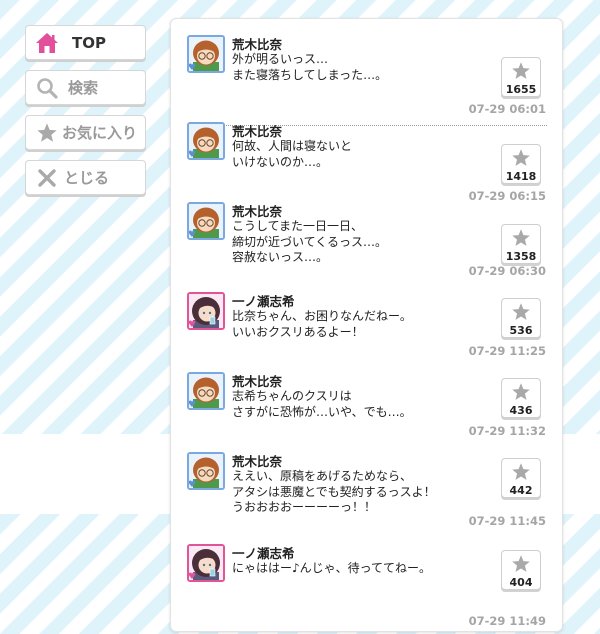 This screenshot has width=600, height=634. Describe the element at coordinates (310, 241) in the screenshot. I see `post-text: こうしてまた一日一日、 締切が近づいてくるっス…。 容赦ないっス…。` at that location.